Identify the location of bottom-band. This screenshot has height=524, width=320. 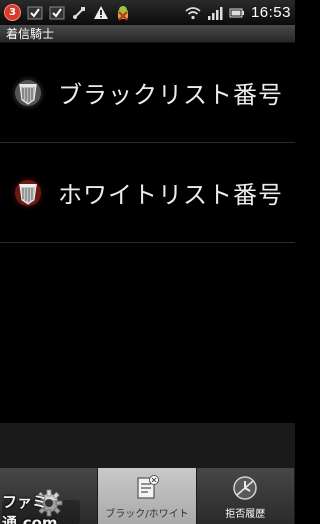
(147, 445).